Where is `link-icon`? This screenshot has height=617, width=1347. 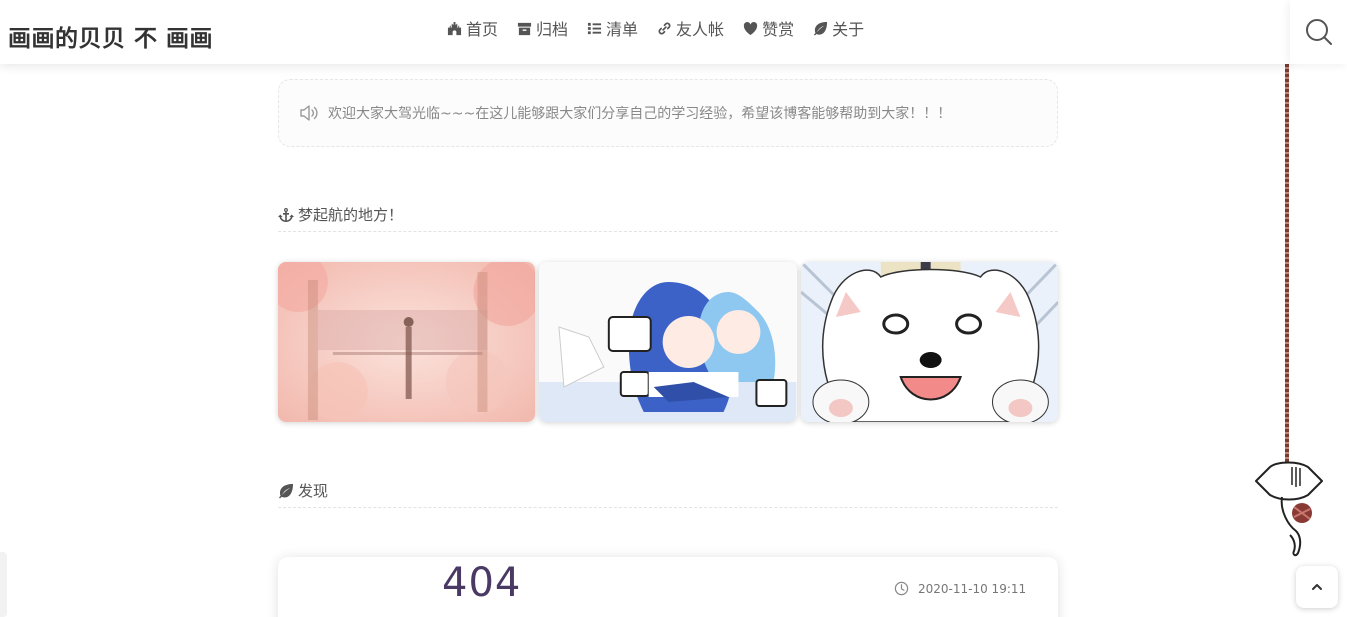 link-icon is located at coordinates (664, 28).